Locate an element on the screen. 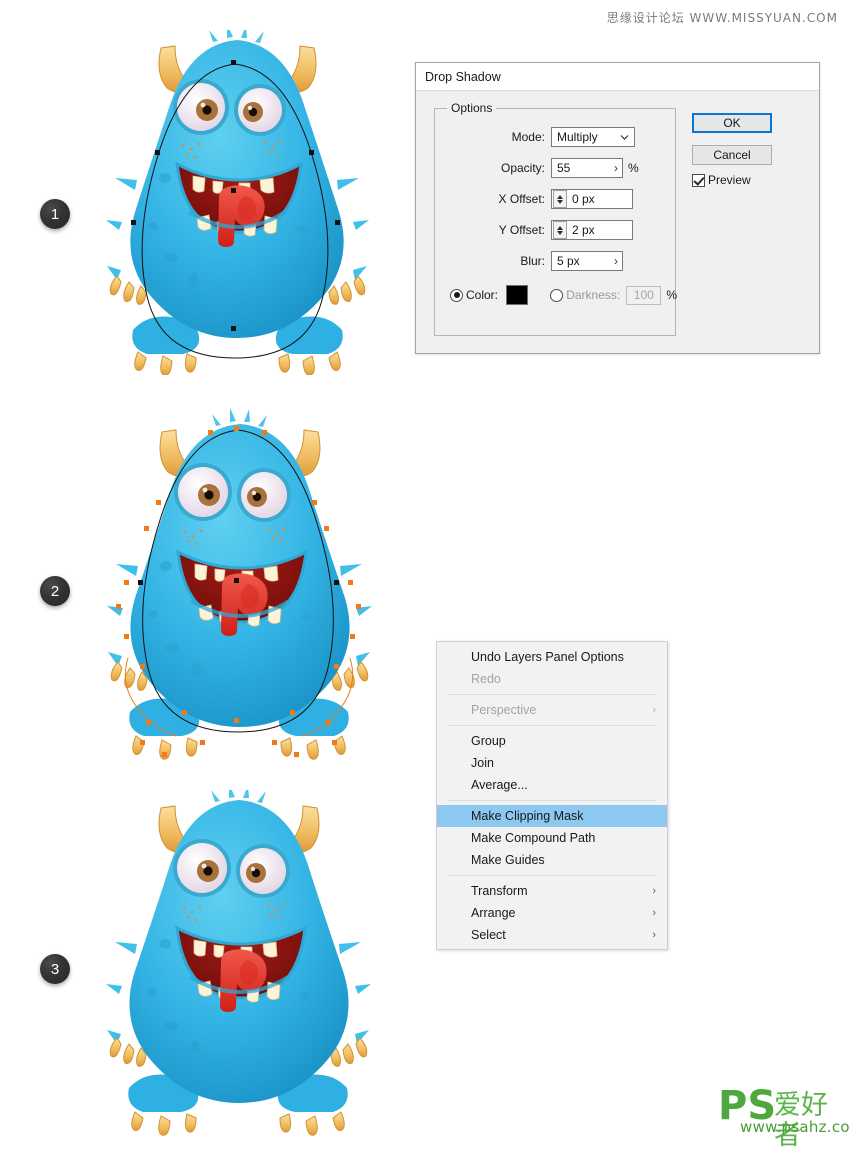  menu-item-arrange-label: Arrange is located at coordinates (493, 913).